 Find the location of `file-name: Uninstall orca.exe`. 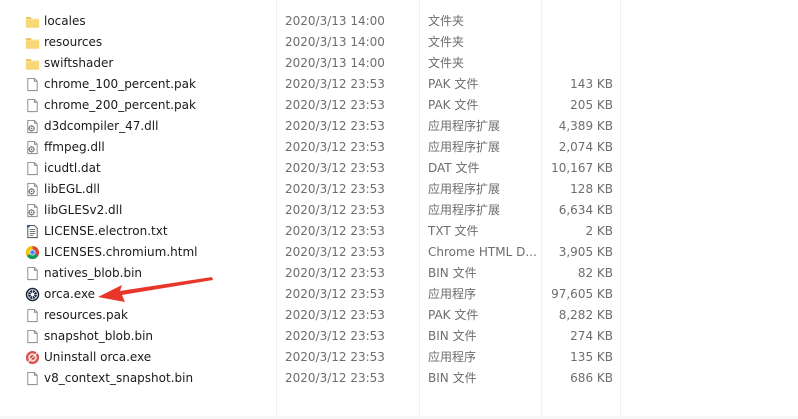

file-name: Uninstall orca.exe is located at coordinates (98, 357).